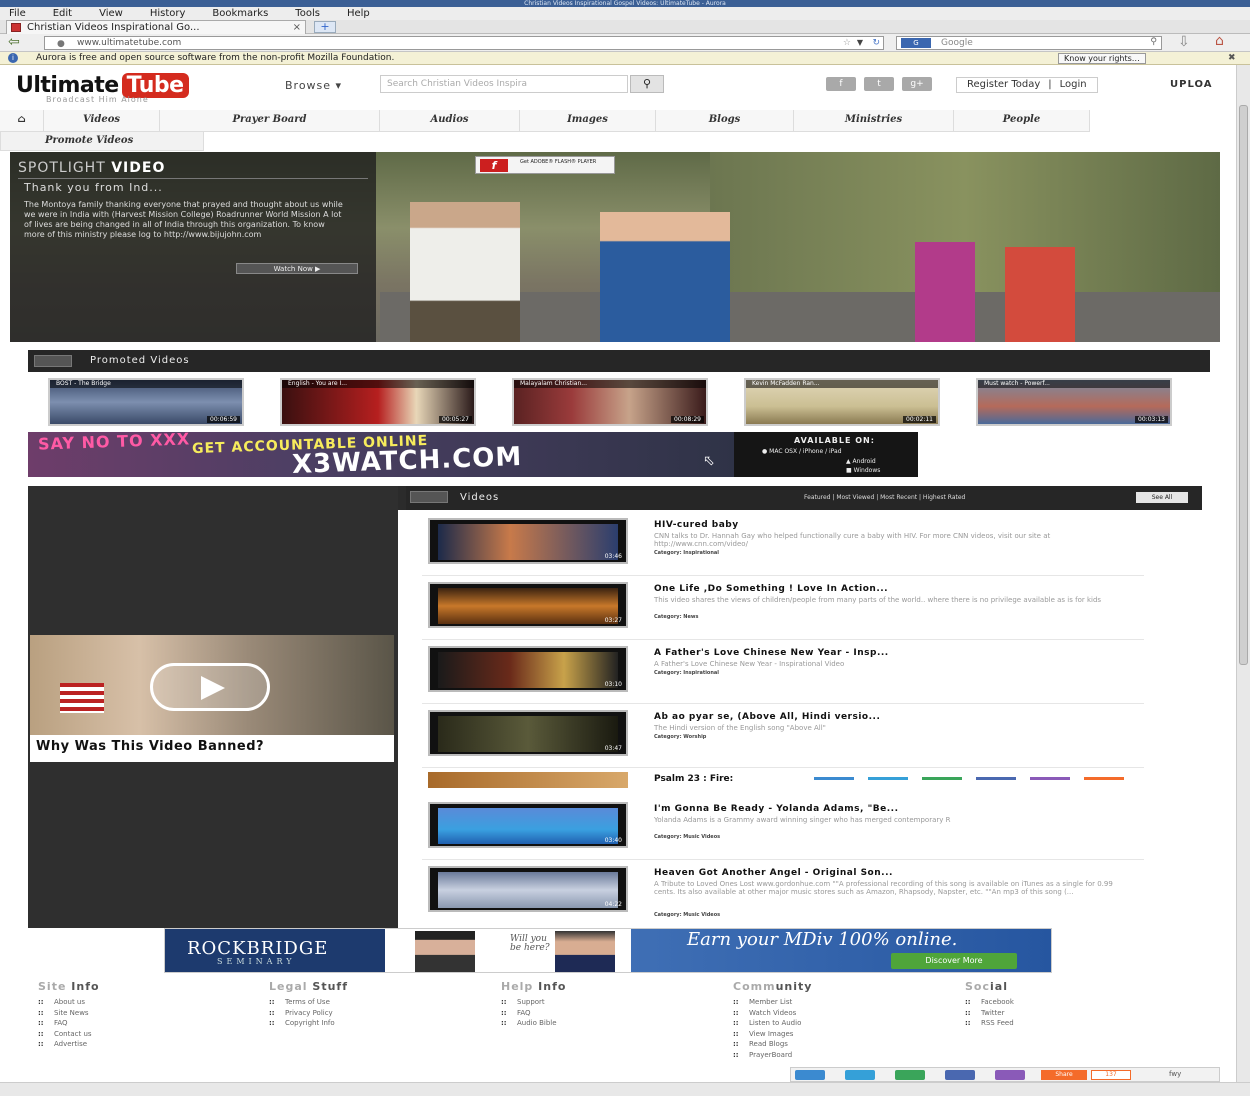 Image resolution: width=1250 pixels, height=1096 pixels. I want to click on footer-link: Advertise, so click(69, 1044).